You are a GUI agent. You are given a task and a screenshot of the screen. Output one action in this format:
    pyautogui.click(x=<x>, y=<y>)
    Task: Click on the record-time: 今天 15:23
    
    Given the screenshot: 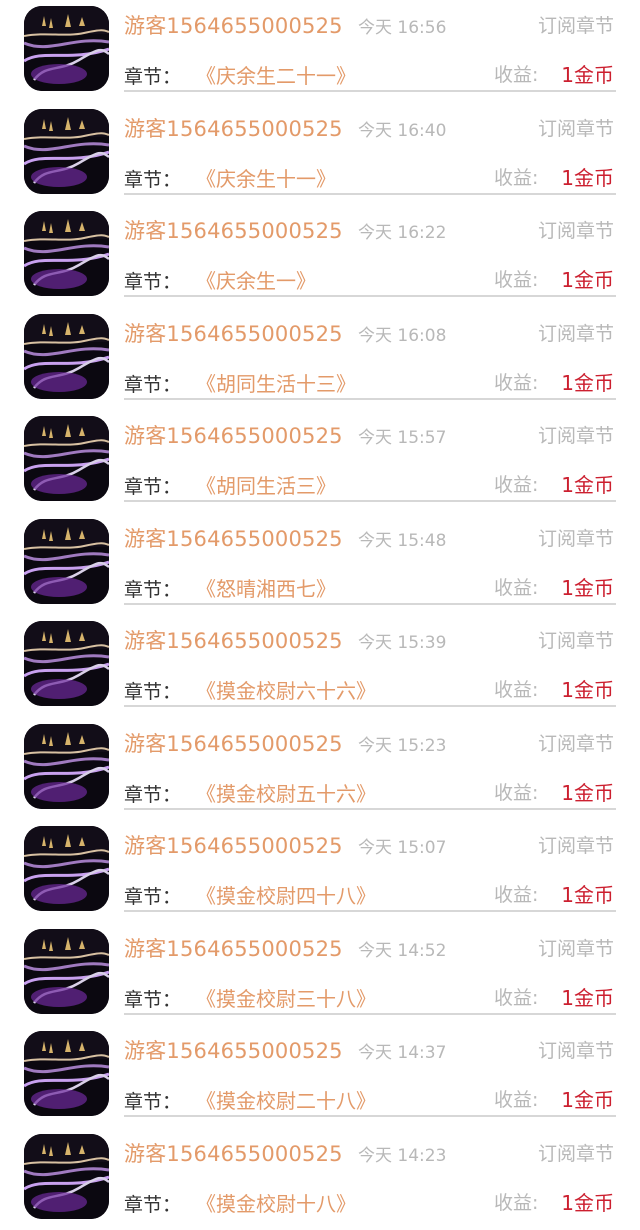 What is the action you would take?
    pyautogui.click(x=402, y=743)
    